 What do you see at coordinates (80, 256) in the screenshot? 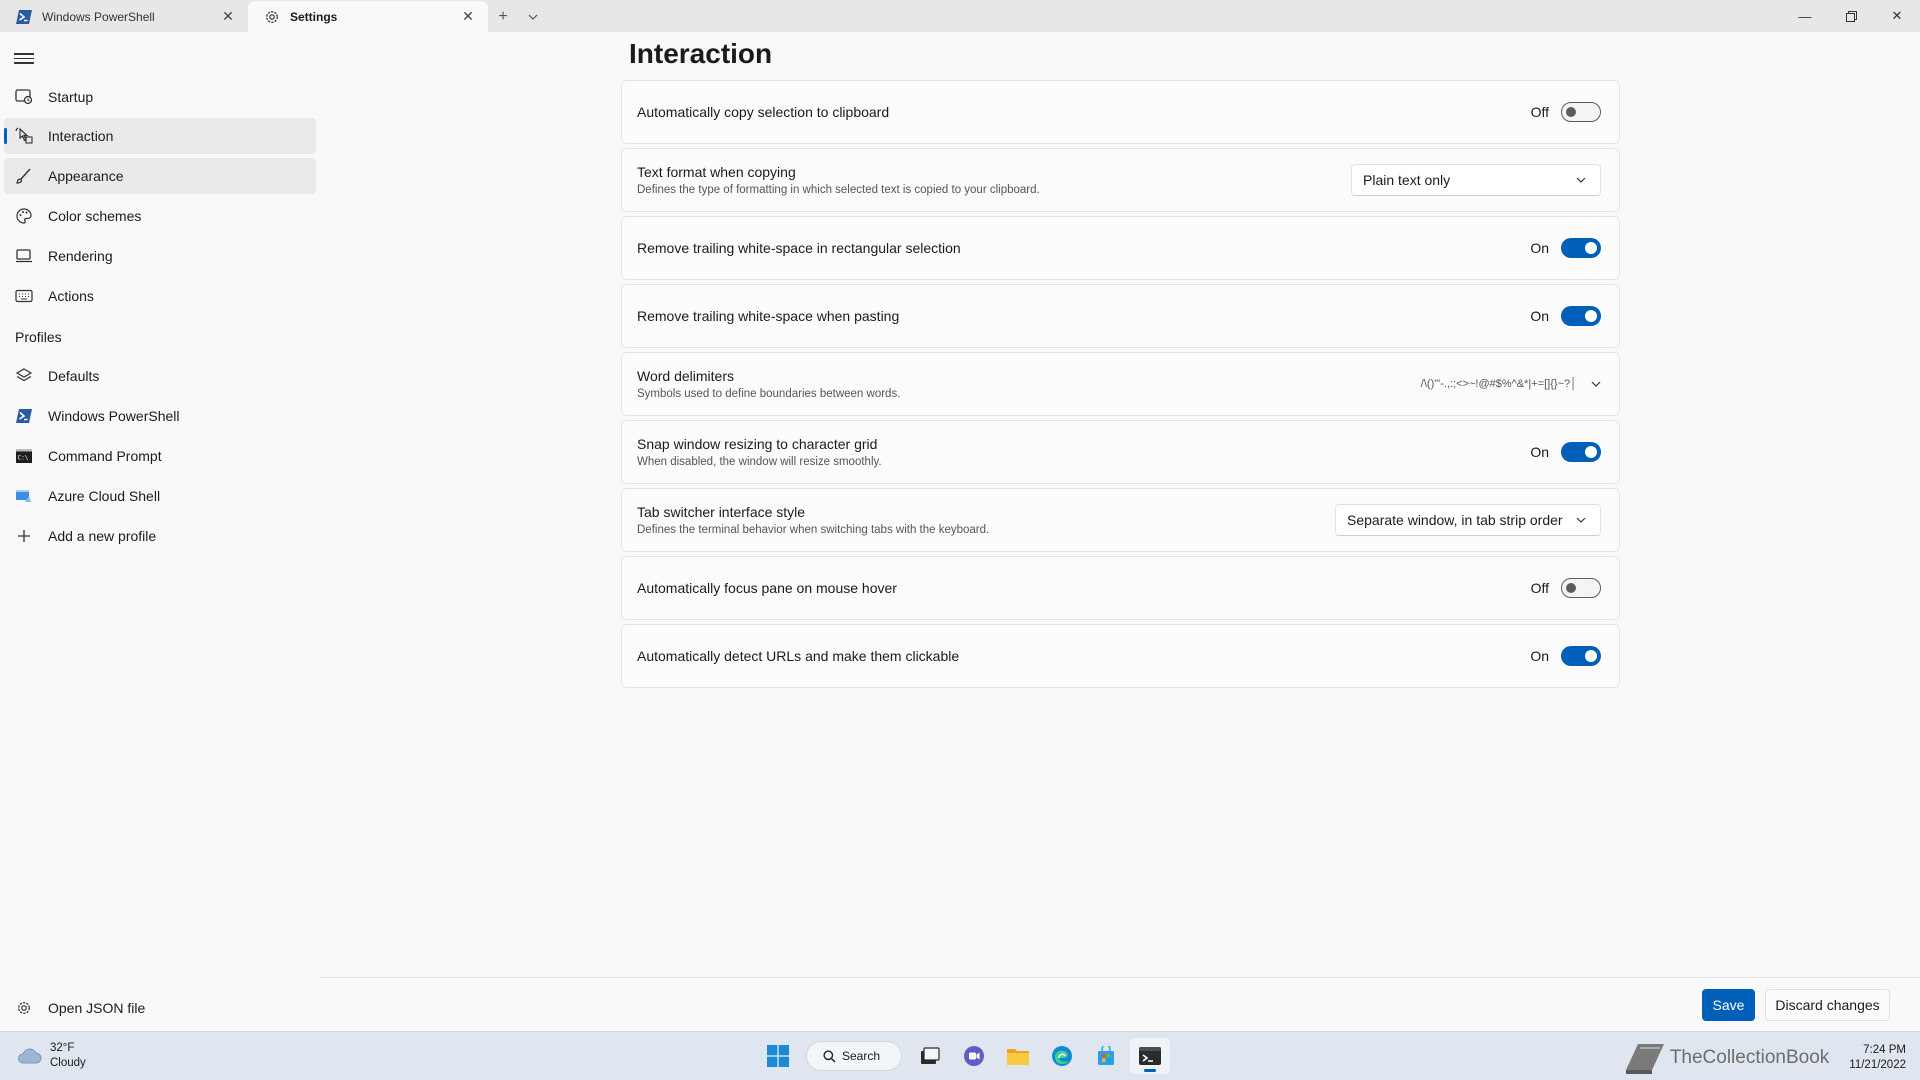
I see `sidebar-item-label: Rendering` at bounding box center [80, 256].